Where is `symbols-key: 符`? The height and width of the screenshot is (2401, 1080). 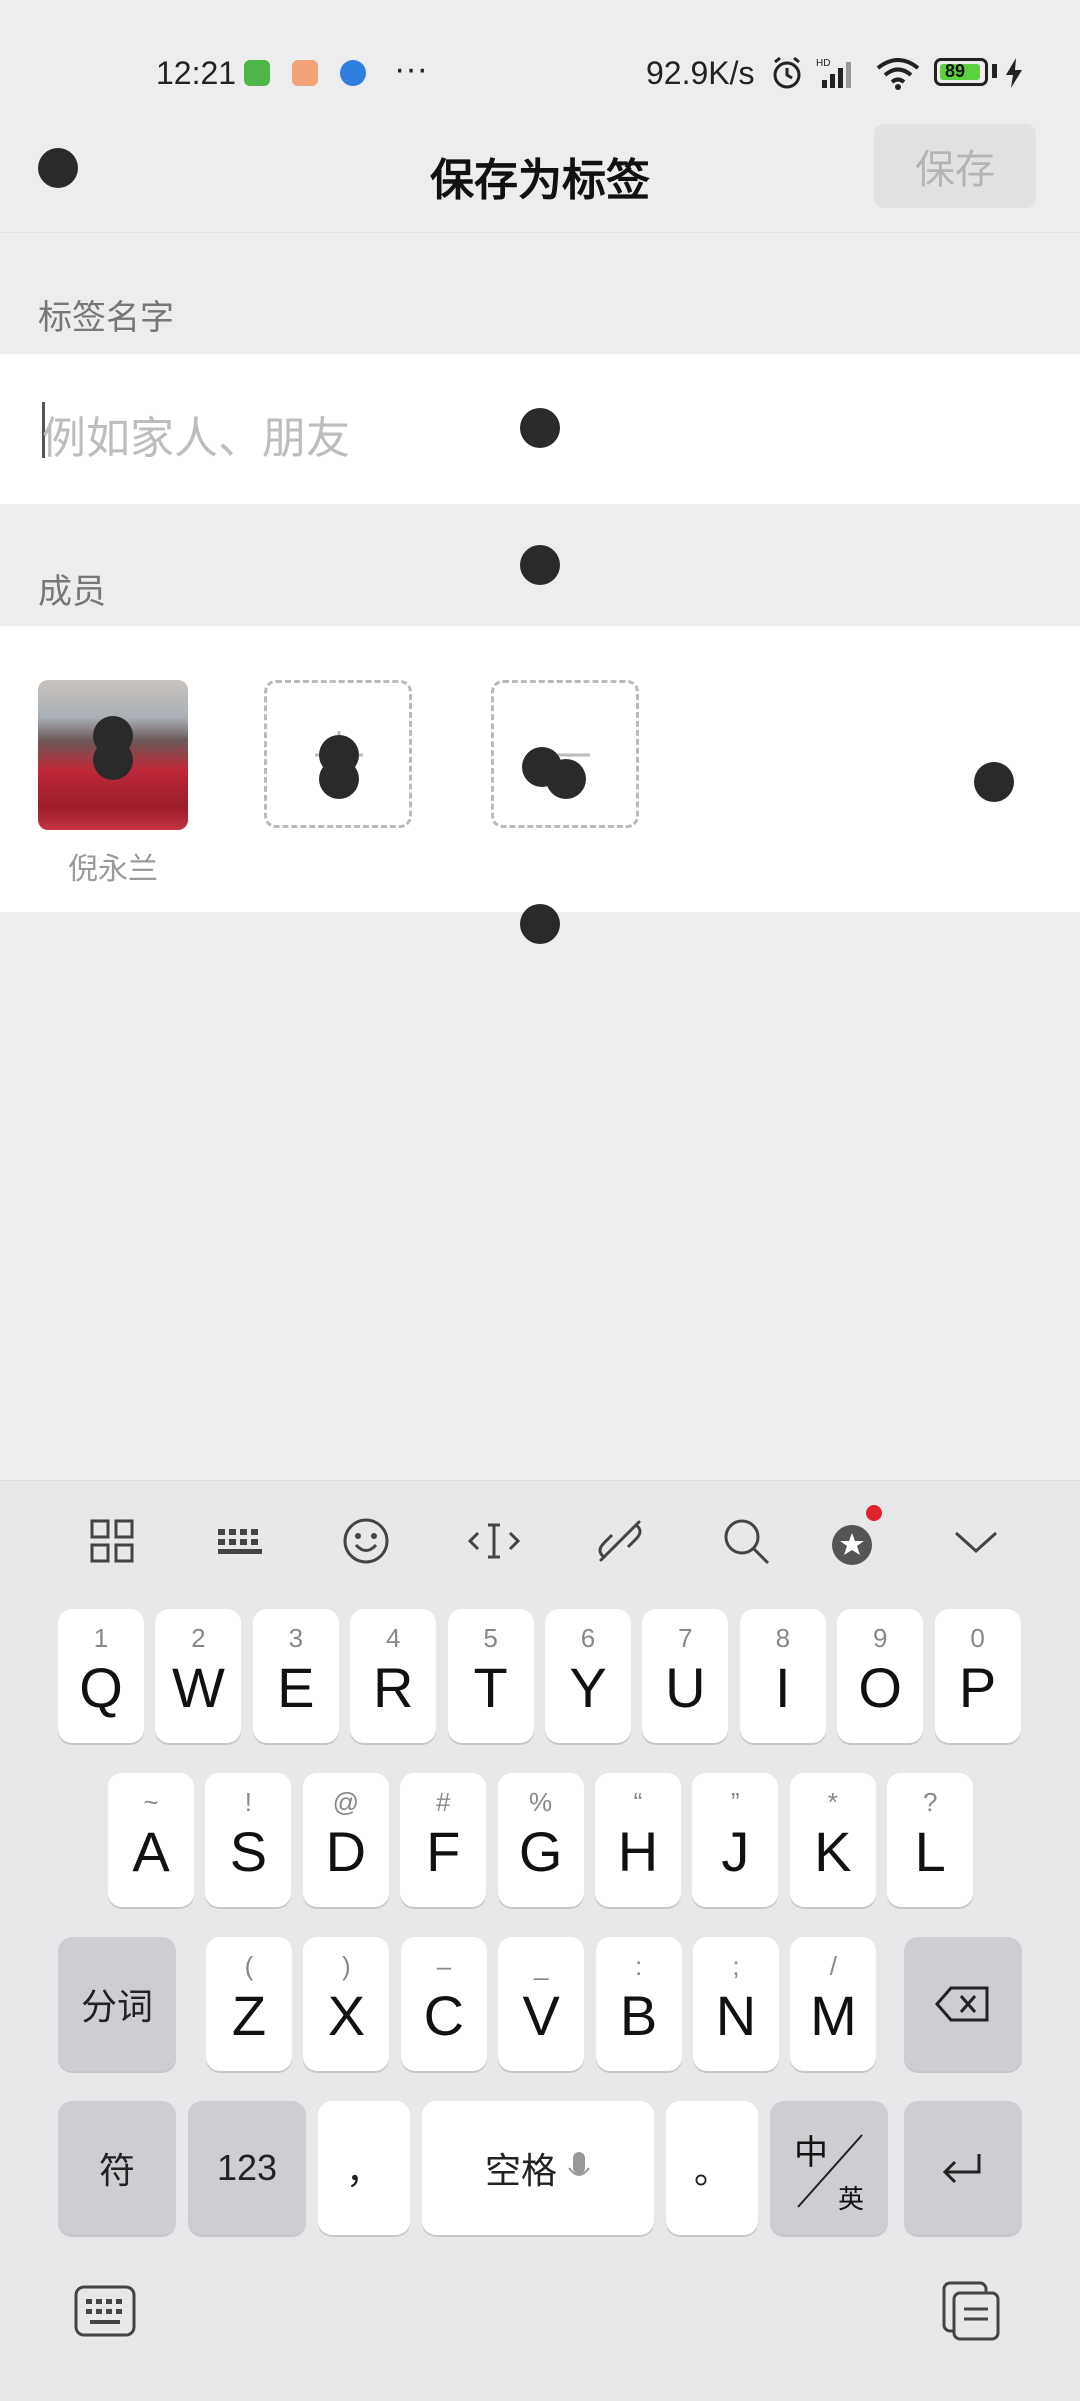
symbols-key: 符 is located at coordinates (117, 2168).